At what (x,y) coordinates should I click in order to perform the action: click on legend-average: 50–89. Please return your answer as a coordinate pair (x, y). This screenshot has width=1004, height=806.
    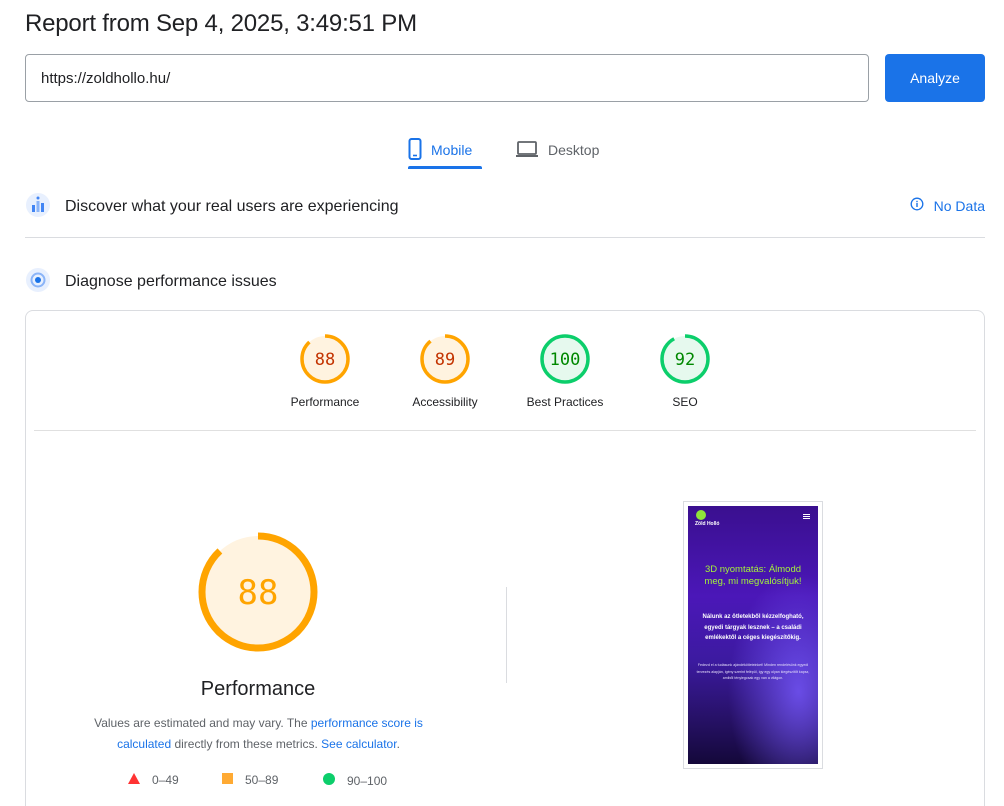
    Looking at the image, I should click on (250, 780).